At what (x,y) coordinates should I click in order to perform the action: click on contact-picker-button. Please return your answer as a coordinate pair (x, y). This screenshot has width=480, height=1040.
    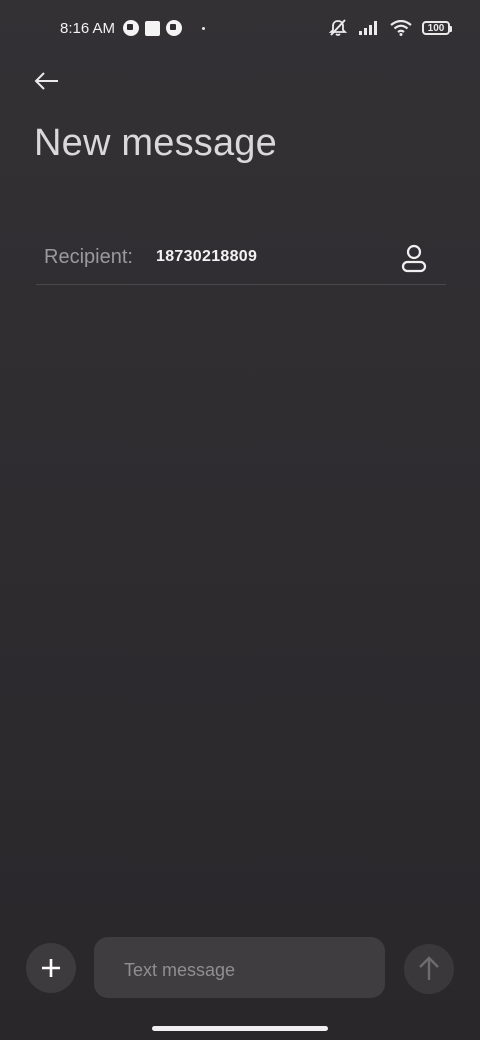
    Looking at the image, I should click on (414, 258).